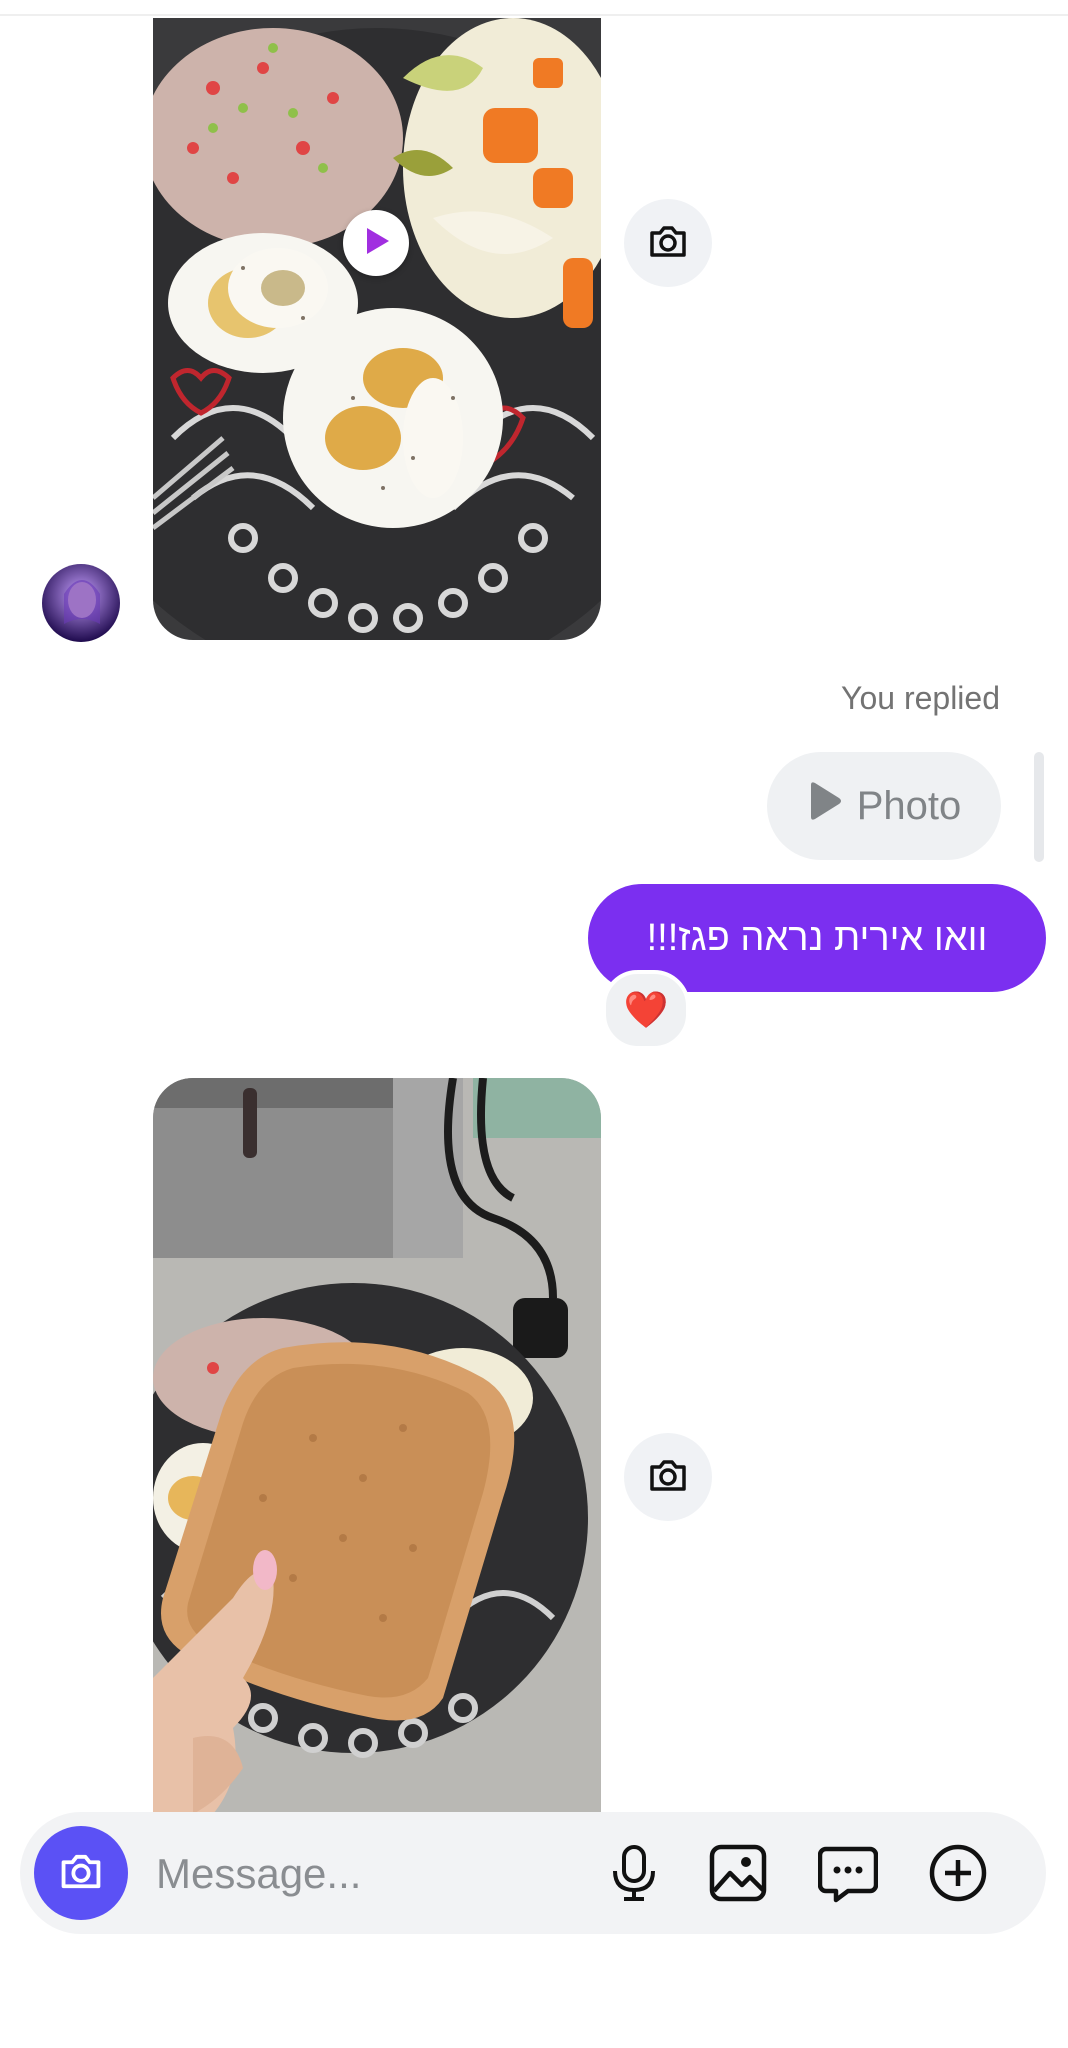  I want to click on received-video-food-plate, so click(377, 329).